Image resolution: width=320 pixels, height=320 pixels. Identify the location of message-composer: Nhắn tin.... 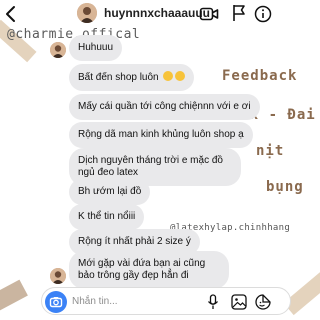
(166, 301).